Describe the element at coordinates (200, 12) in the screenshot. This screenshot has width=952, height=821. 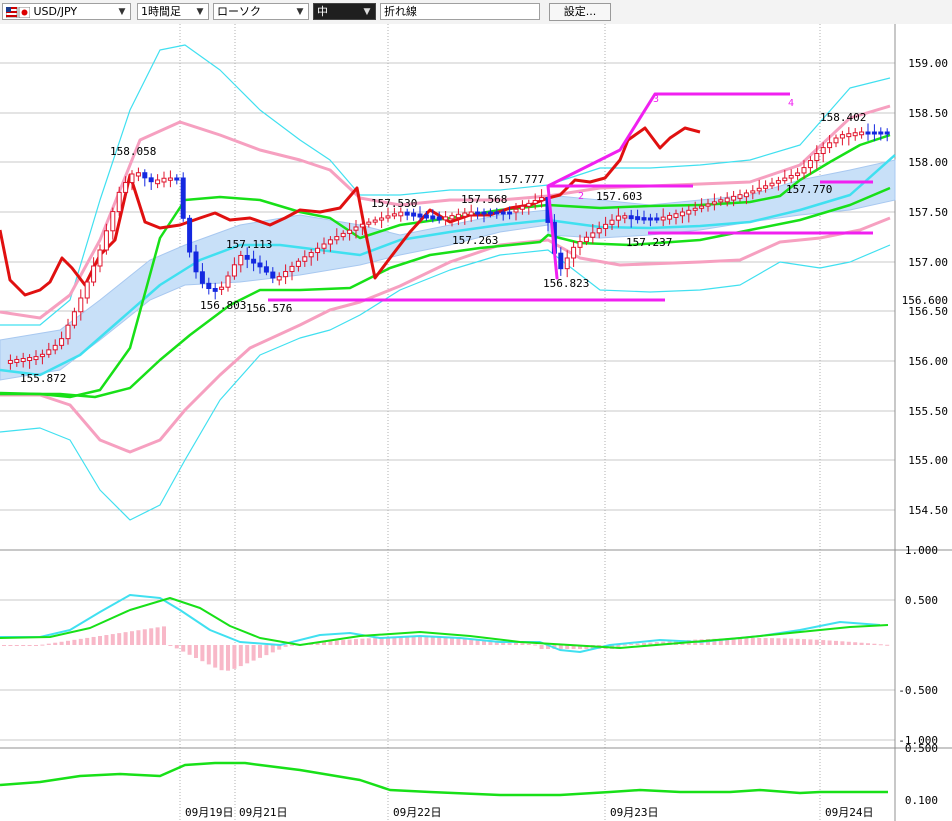
I see `chevron-down-icon: ▼` at that location.